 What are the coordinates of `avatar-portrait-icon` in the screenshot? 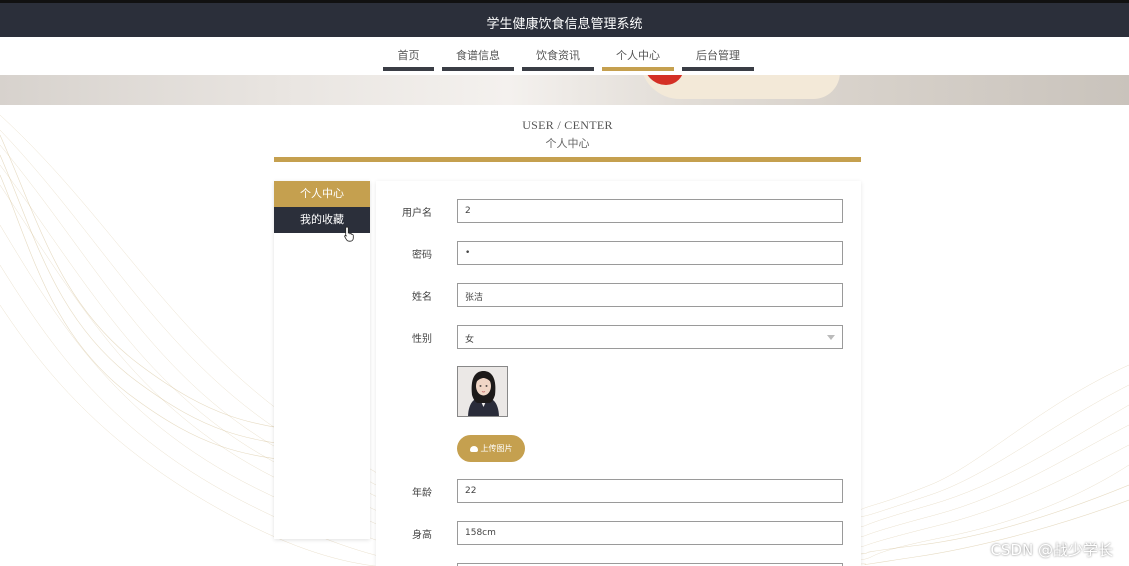 It's located at (482, 391).